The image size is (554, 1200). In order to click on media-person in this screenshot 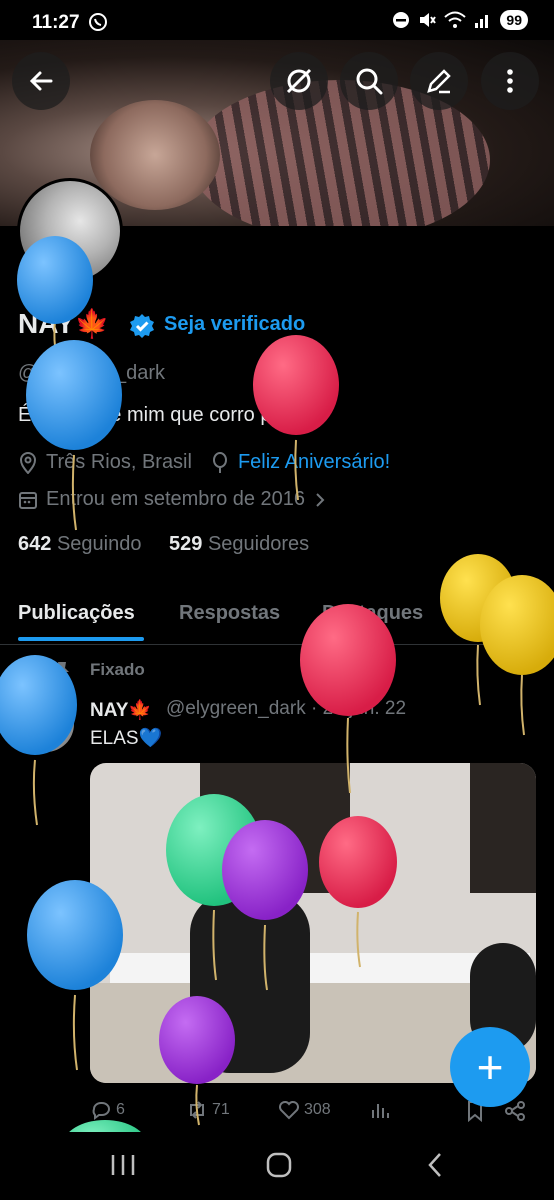, I will do `click(250, 983)`.